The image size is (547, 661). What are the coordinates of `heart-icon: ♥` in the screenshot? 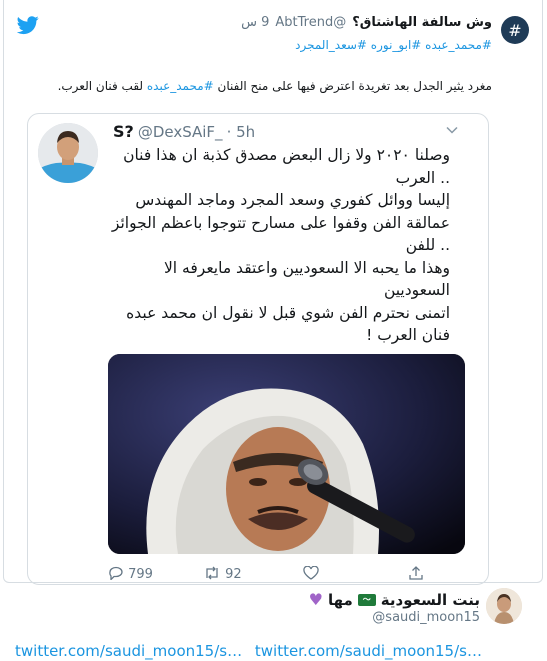 It's located at (315, 599).